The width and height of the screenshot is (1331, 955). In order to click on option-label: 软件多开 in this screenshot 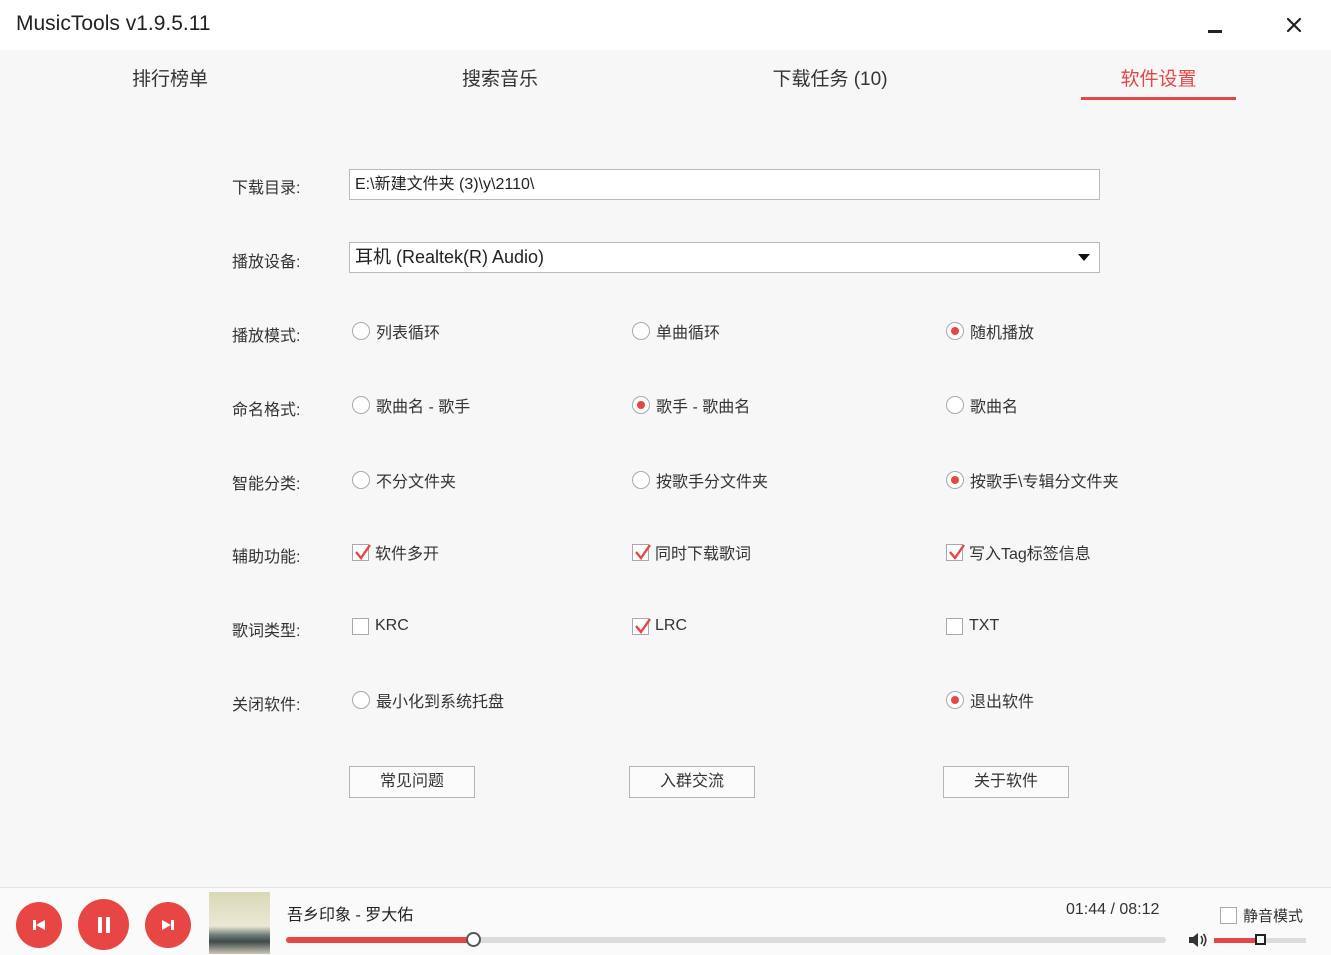, I will do `click(407, 554)`.